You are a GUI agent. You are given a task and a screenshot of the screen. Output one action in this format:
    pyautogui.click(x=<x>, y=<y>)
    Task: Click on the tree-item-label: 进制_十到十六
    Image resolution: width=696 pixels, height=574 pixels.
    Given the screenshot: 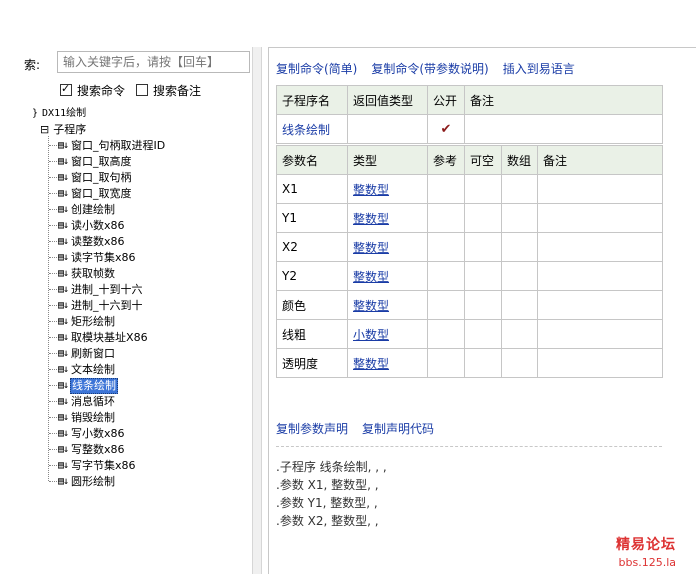 What is the action you would take?
    pyautogui.click(x=107, y=289)
    